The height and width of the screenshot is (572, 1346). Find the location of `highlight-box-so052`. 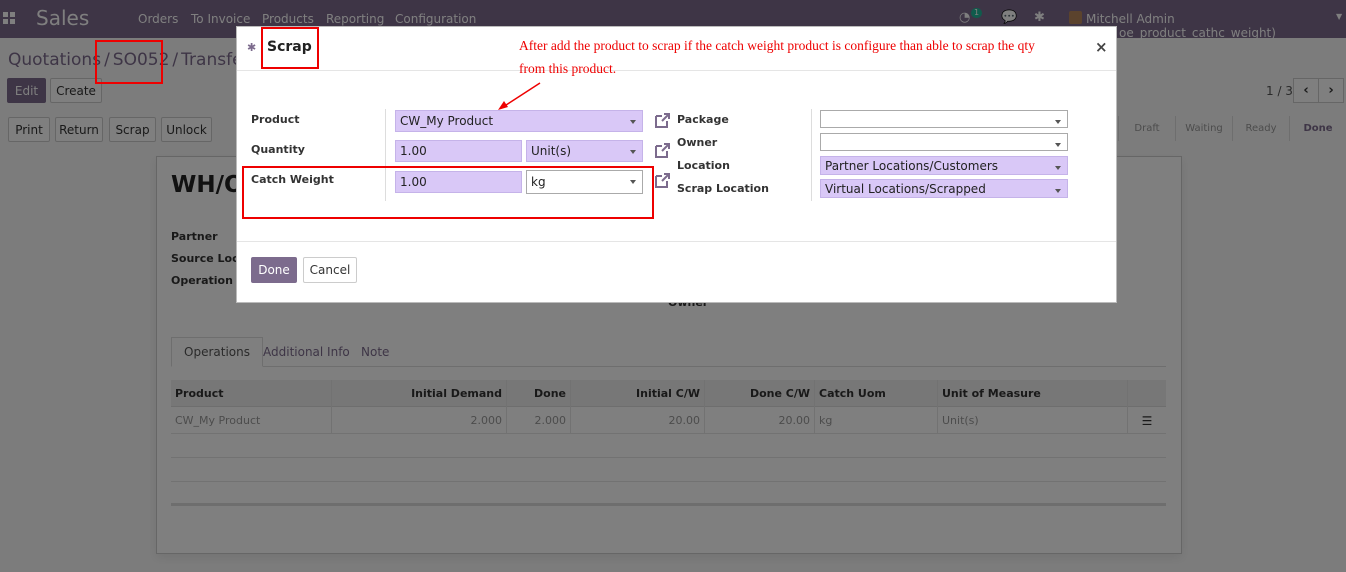

highlight-box-so052 is located at coordinates (129, 62).